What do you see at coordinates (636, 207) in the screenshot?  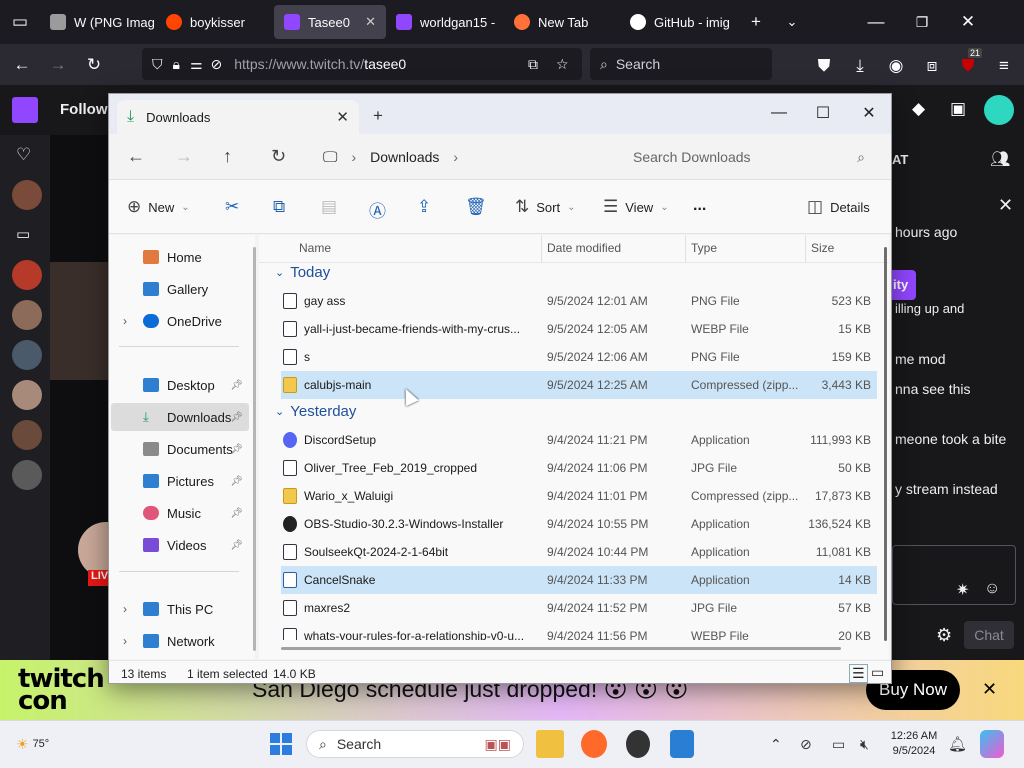 I see `view-button: ☰ View ⌄` at bounding box center [636, 207].